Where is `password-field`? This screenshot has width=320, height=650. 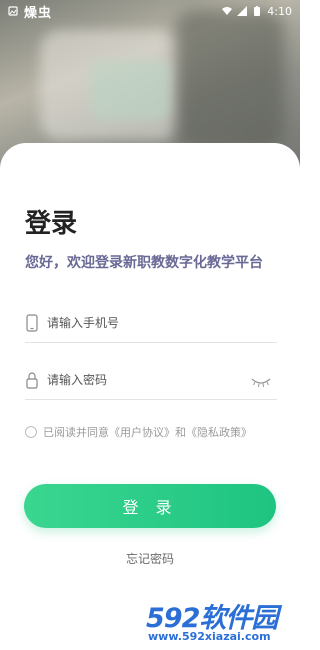 password-field is located at coordinates (151, 380).